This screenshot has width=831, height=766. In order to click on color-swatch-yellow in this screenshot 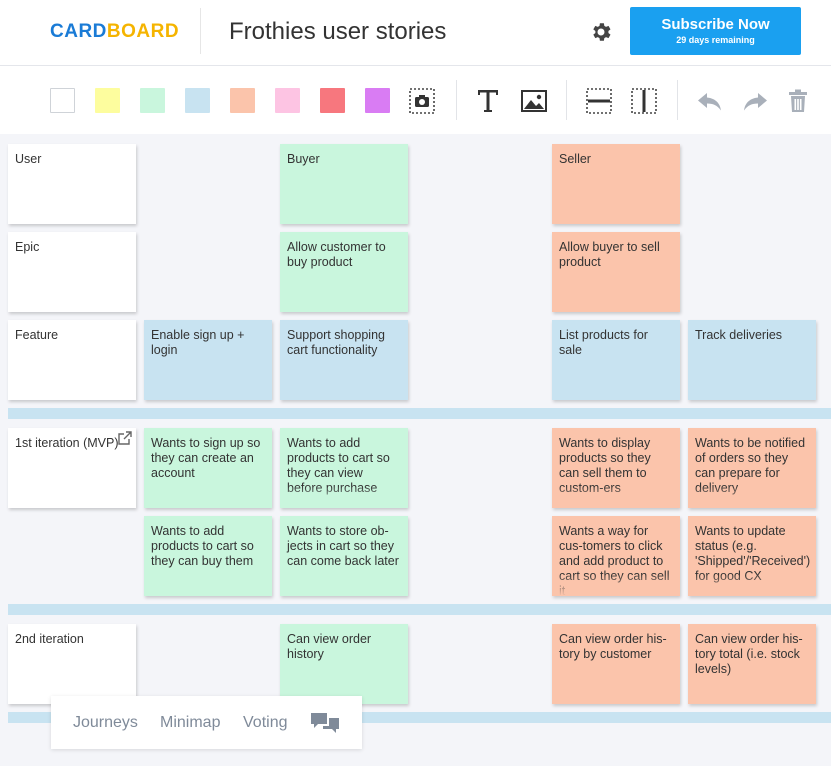, I will do `click(107, 100)`.